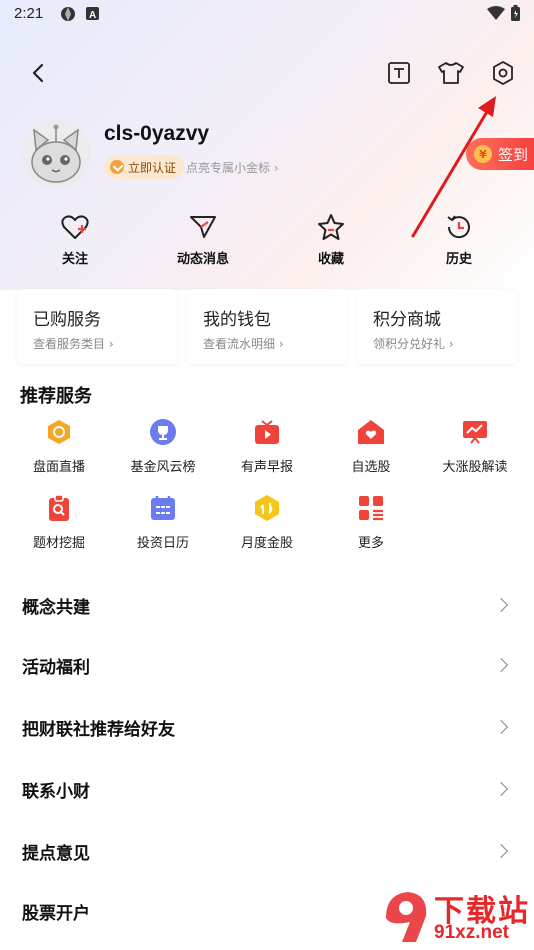  What do you see at coordinates (267, 508) in the screenshot?
I see `gold-hexagon-icon` at bounding box center [267, 508].